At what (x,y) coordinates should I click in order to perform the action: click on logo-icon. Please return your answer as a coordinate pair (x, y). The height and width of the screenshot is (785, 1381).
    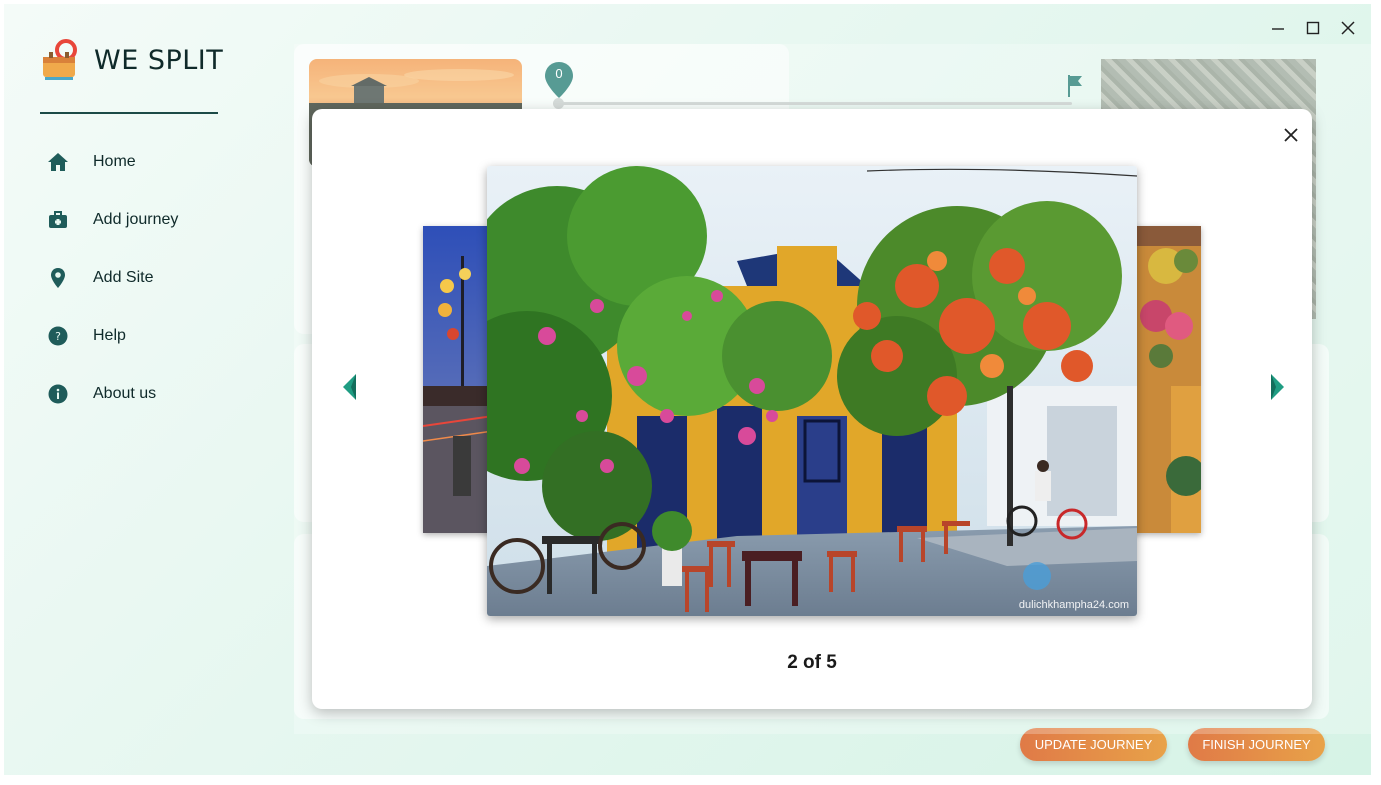
    Looking at the image, I should click on (60, 59).